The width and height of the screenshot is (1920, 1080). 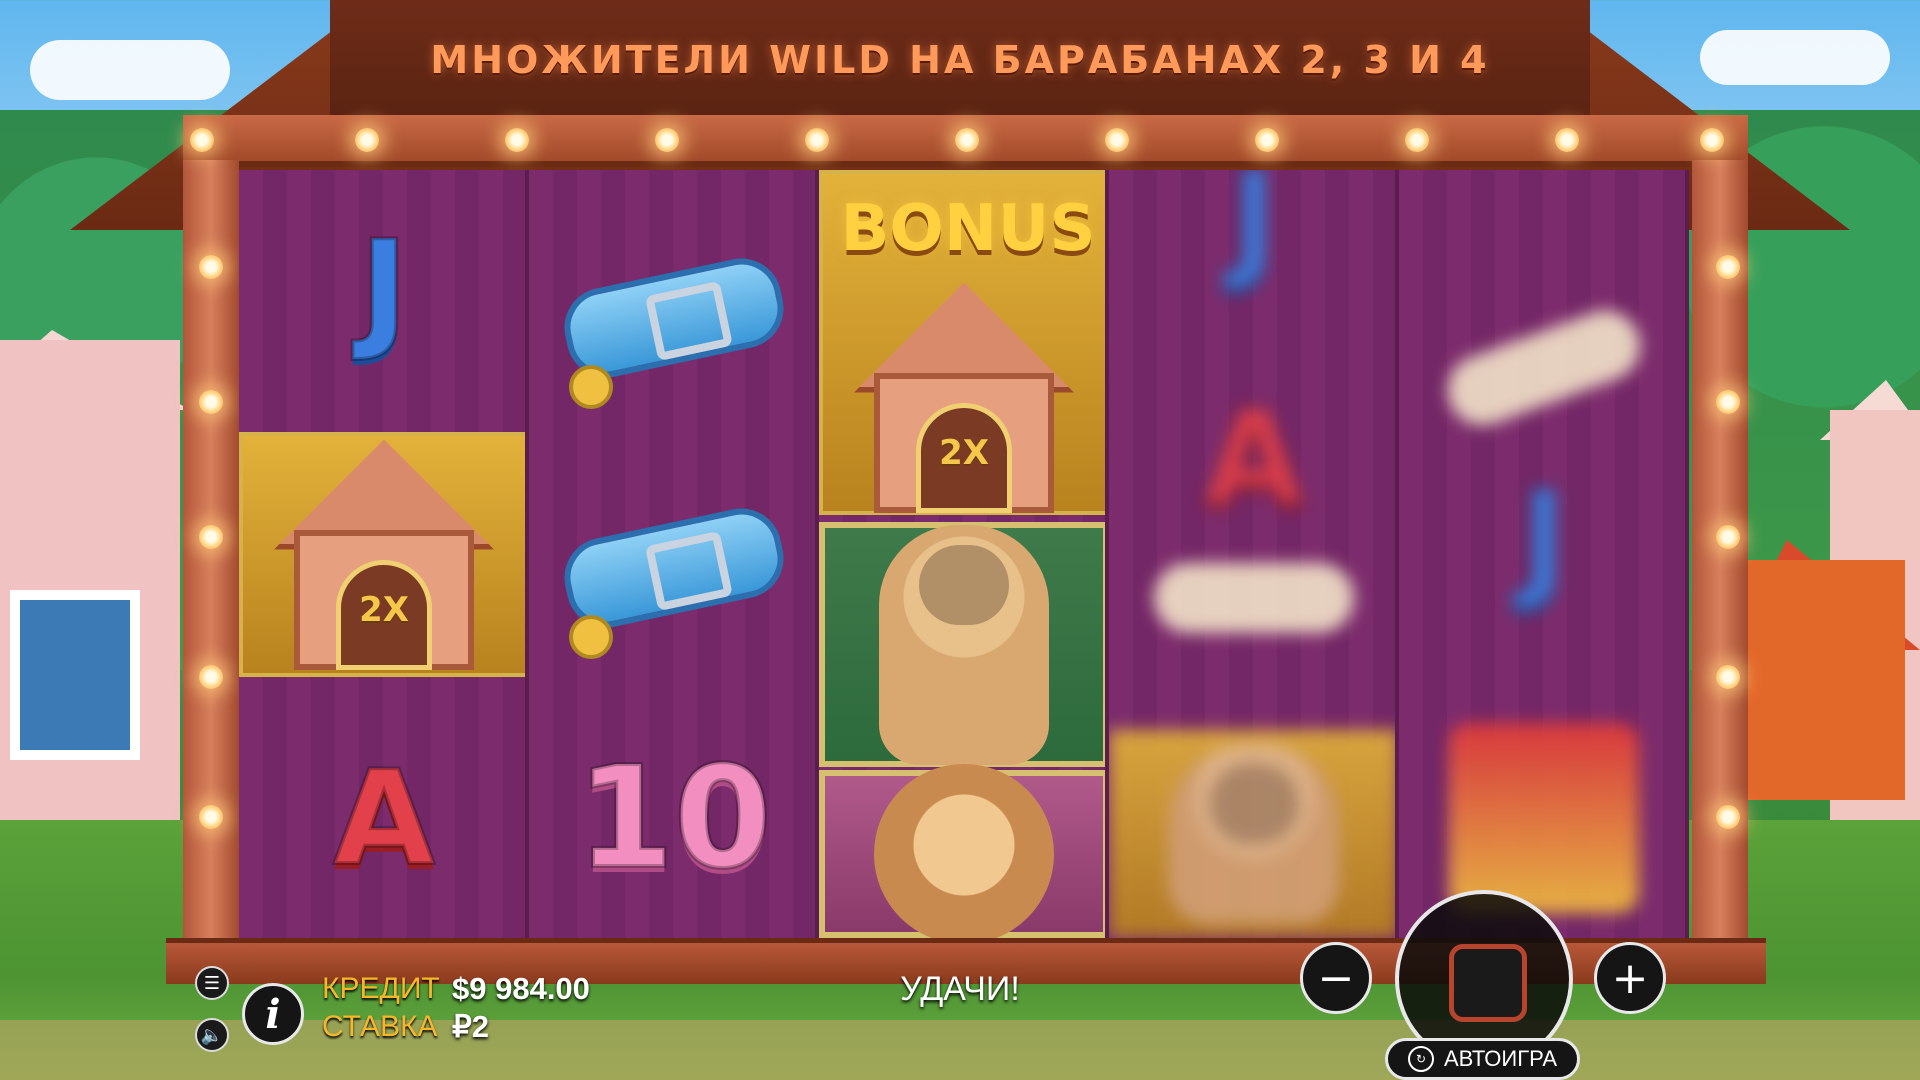 I want to click on info-button: i, so click(x=273, y=1014).